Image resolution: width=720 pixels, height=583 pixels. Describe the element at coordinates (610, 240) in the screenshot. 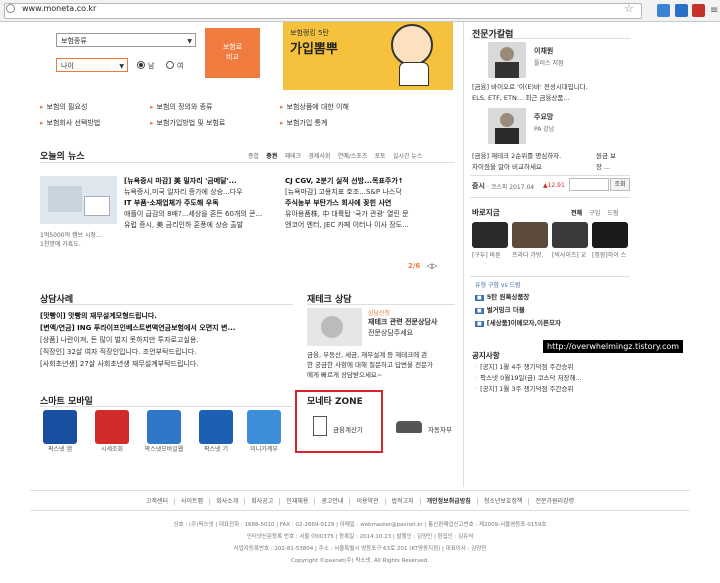

I see `product-item: [정장]하이 스` at that location.